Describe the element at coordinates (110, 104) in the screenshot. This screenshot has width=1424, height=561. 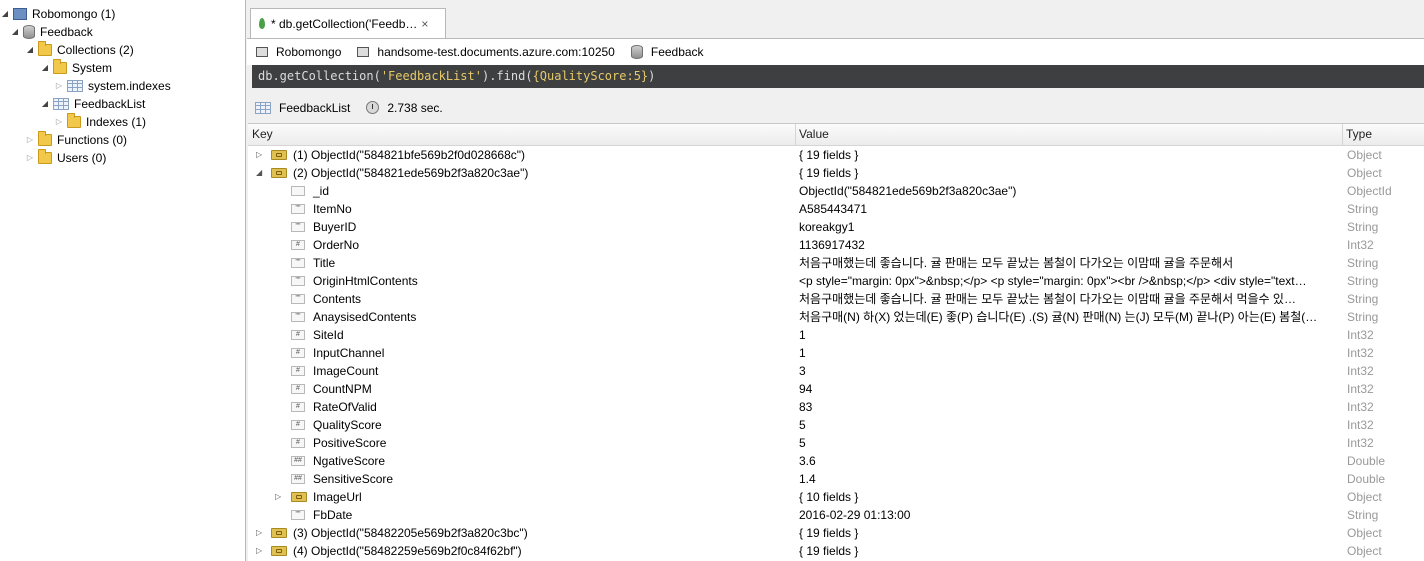
I see `tree-item-label: FeedbackList` at that location.